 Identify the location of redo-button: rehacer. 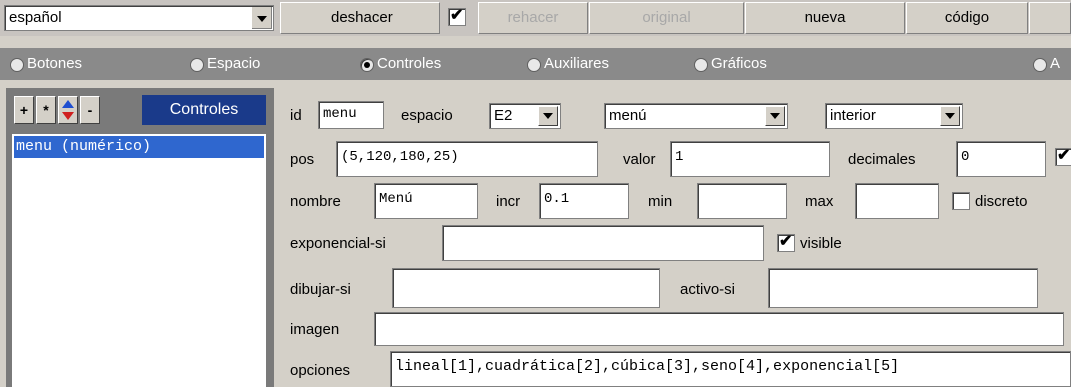
(533, 18).